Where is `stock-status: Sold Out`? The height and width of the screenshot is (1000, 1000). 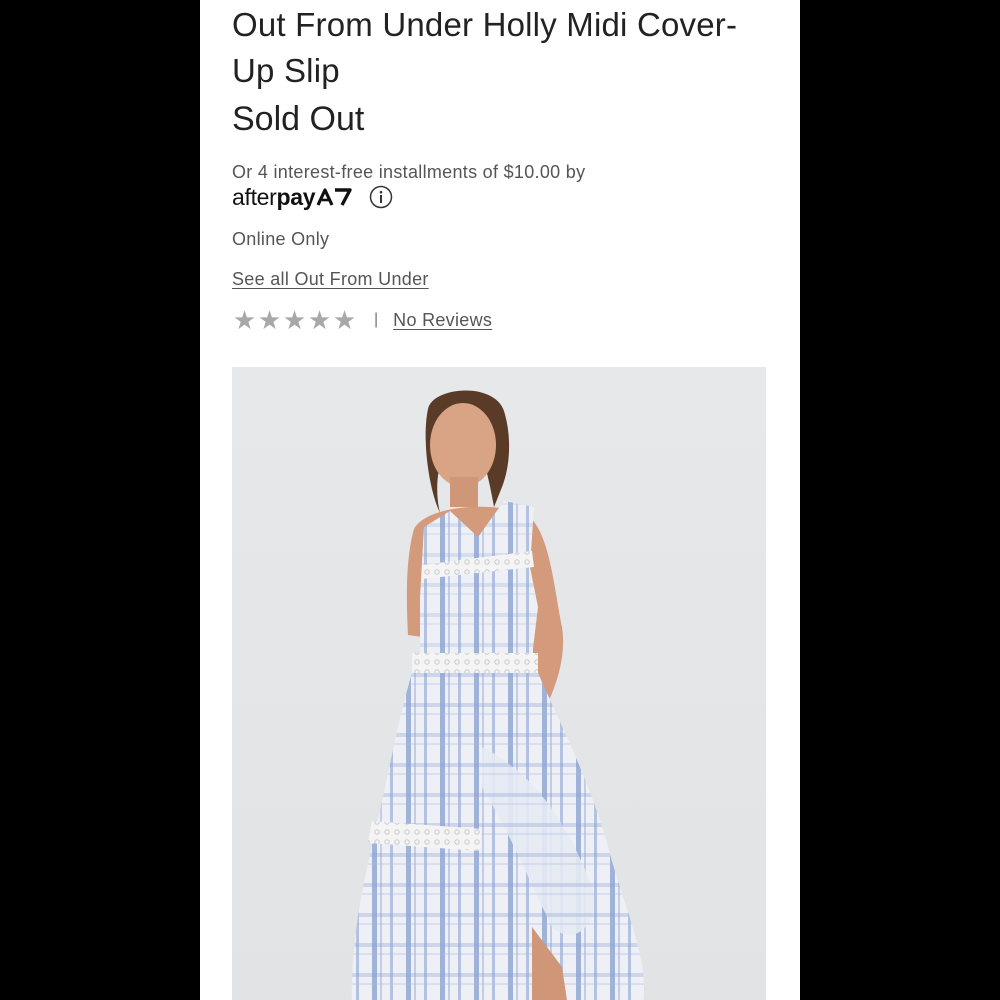 stock-status: Sold Out is located at coordinates (298, 119).